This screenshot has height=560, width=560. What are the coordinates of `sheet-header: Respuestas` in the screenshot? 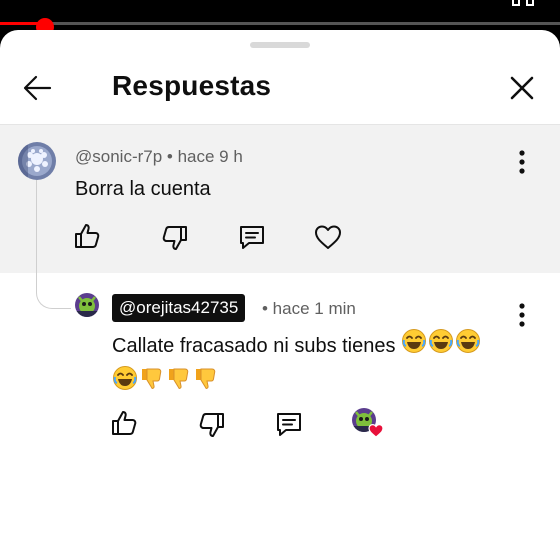 It's located at (280, 88).